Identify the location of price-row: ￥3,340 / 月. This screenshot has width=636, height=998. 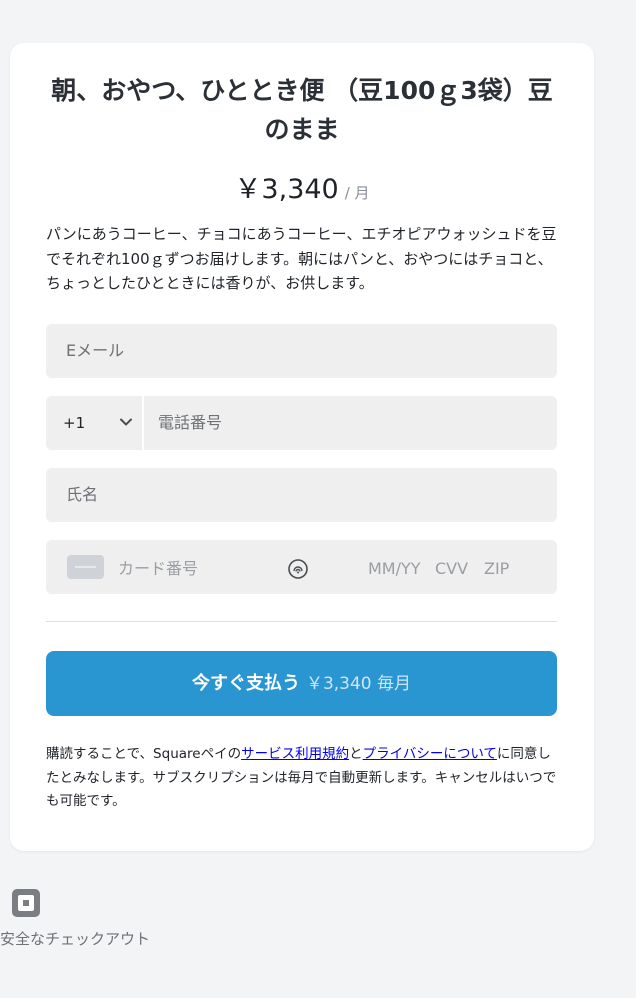
(302, 186).